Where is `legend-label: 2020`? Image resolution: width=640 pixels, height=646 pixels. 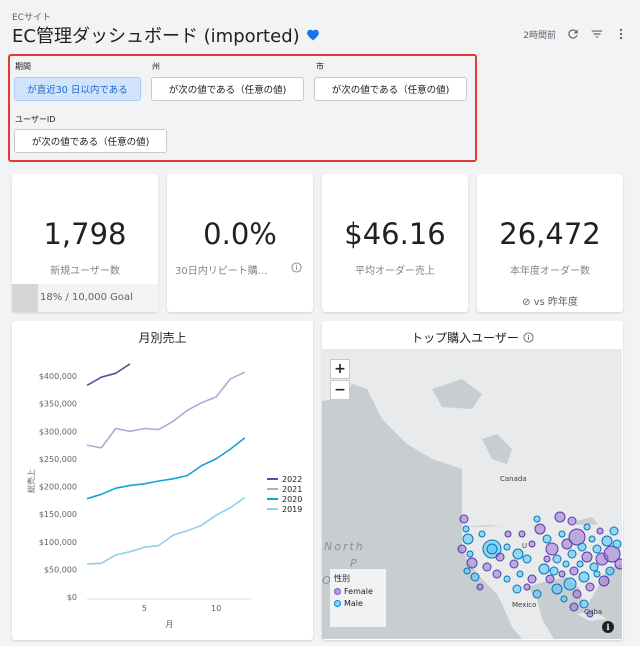 legend-label: 2020 is located at coordinates (292, 499).